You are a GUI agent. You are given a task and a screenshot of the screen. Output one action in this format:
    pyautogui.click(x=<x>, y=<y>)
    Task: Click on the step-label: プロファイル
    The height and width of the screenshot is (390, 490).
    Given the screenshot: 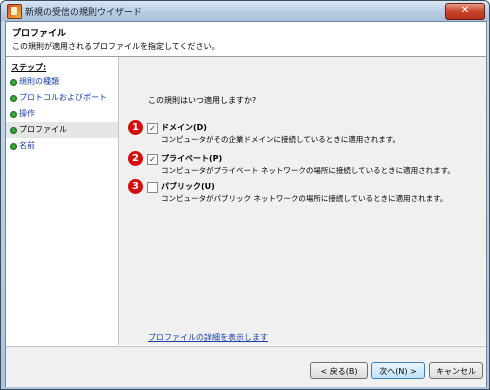 What is the action you would take?
    pyautogui.click(x=43, y=129)
    